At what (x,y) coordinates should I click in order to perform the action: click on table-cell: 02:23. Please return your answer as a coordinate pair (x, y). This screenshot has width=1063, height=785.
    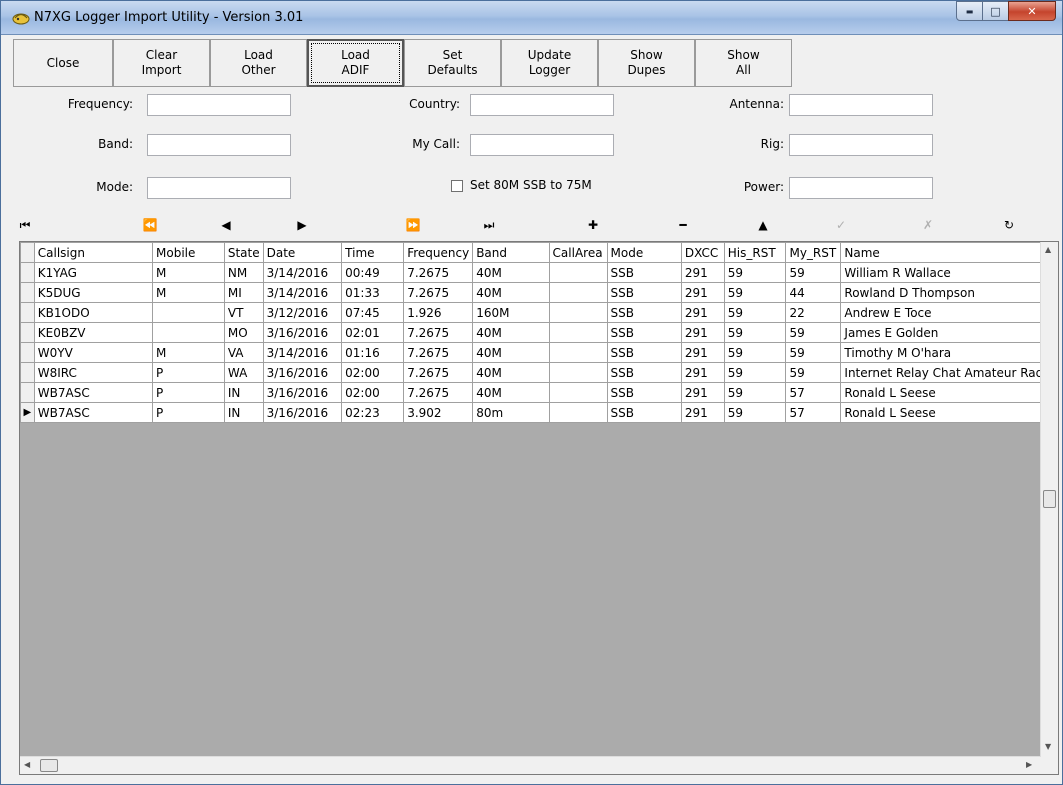
    Looking at the image, I should click on (373, 412).